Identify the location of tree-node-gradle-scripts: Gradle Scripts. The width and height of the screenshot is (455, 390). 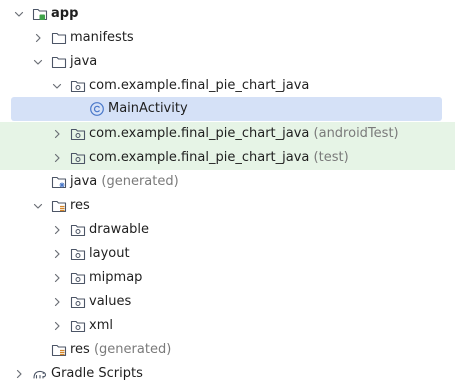
(227, 374).